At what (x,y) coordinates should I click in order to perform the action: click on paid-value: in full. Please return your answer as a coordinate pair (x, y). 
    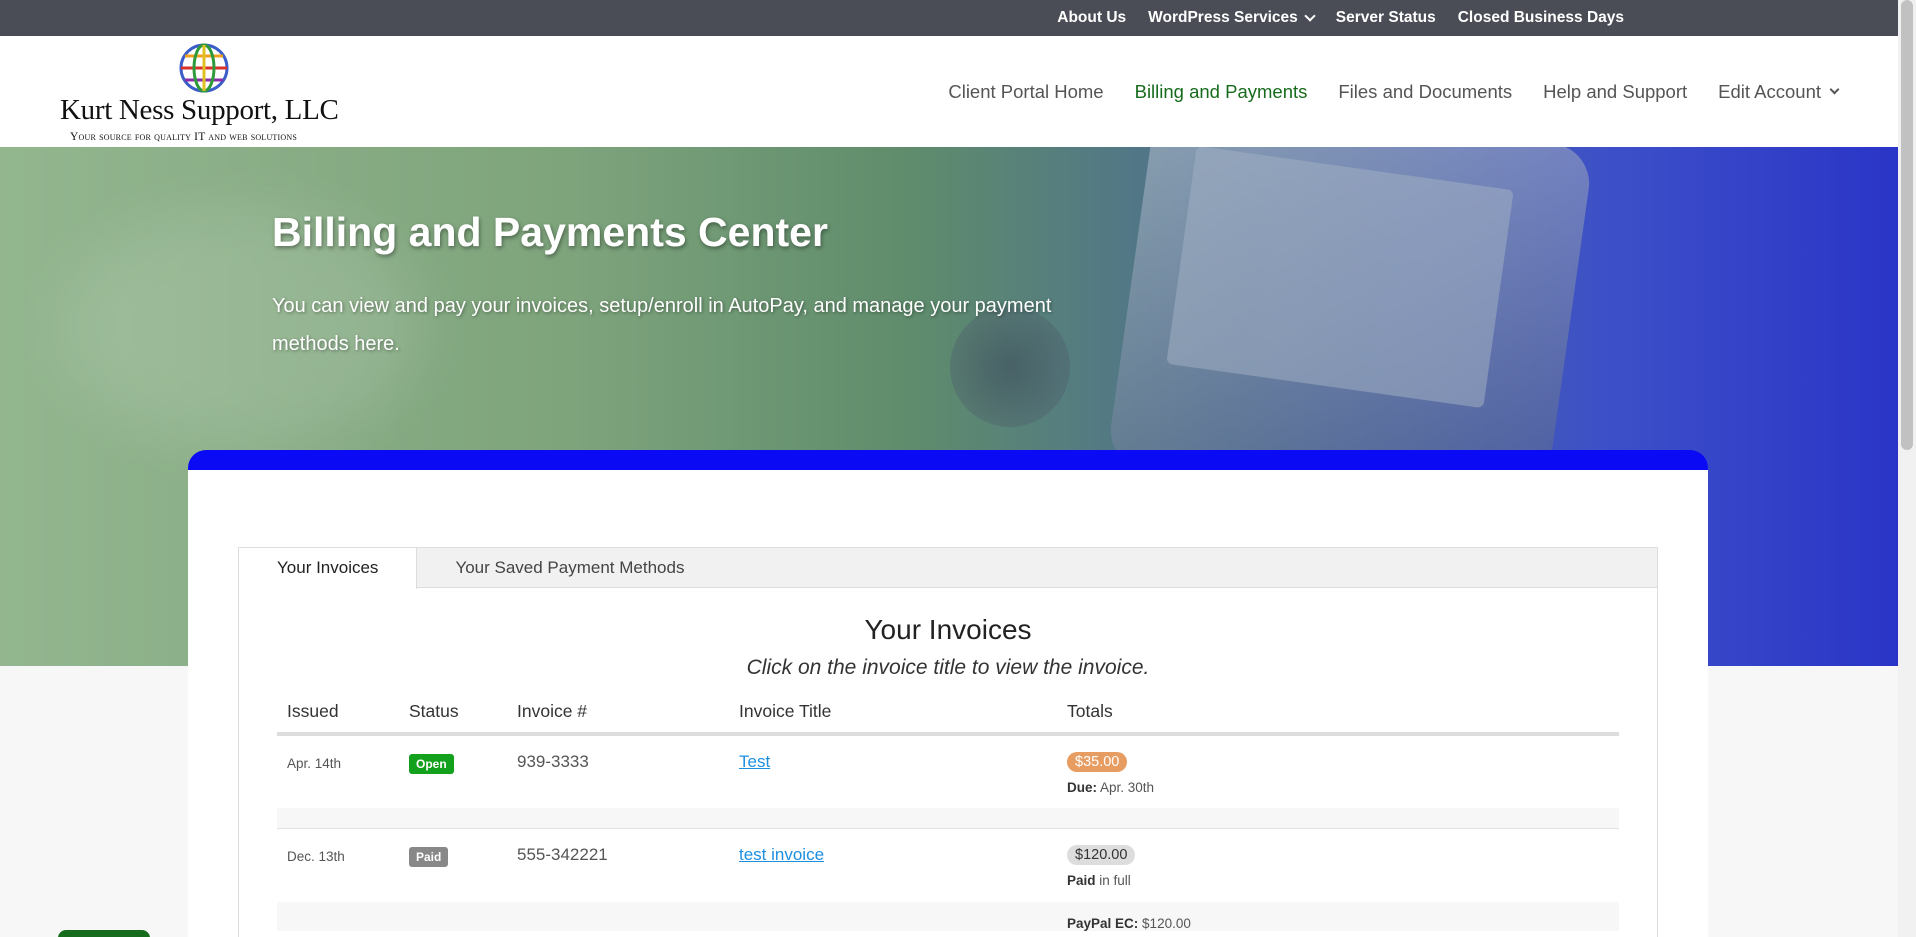
    Looking at the image, I should click on (1113, 880).